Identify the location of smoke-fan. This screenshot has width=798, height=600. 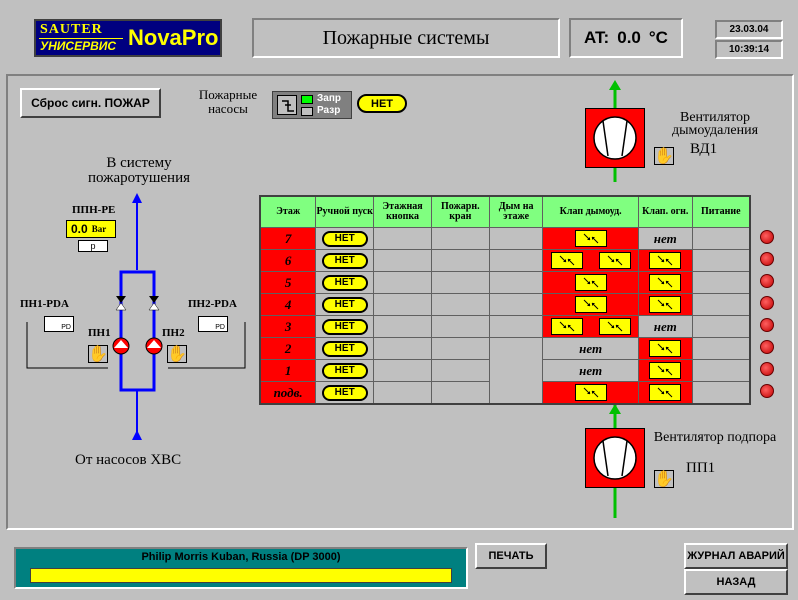
(615, 138).